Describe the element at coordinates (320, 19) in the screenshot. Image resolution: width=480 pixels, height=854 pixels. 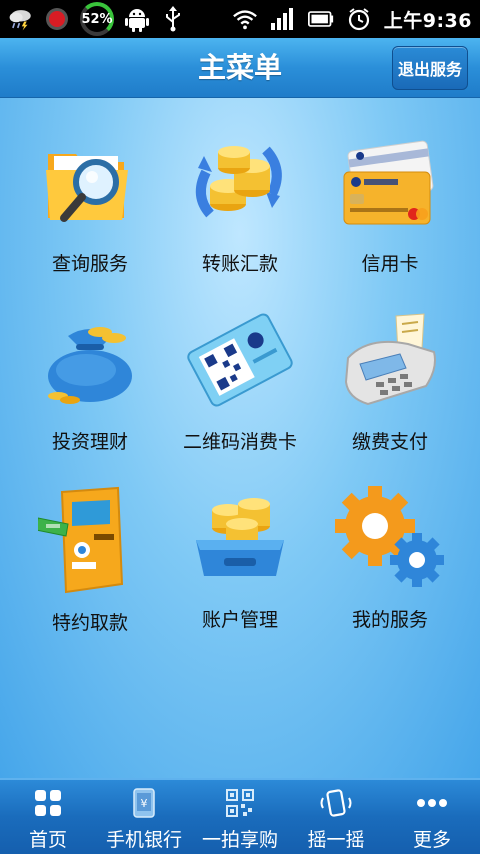
I see `battery-icon` at that location.